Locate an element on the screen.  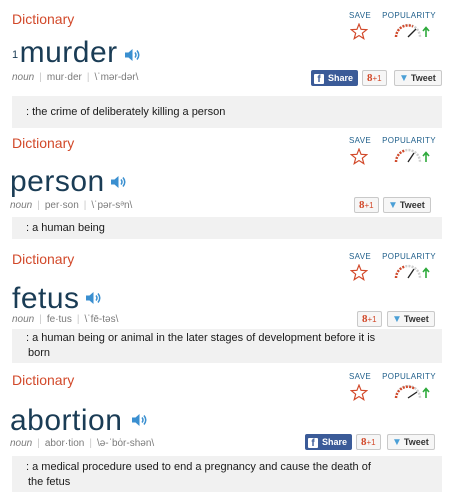
pronunciation: \ˈfē-təs\ is located at coordinates (101, 319).